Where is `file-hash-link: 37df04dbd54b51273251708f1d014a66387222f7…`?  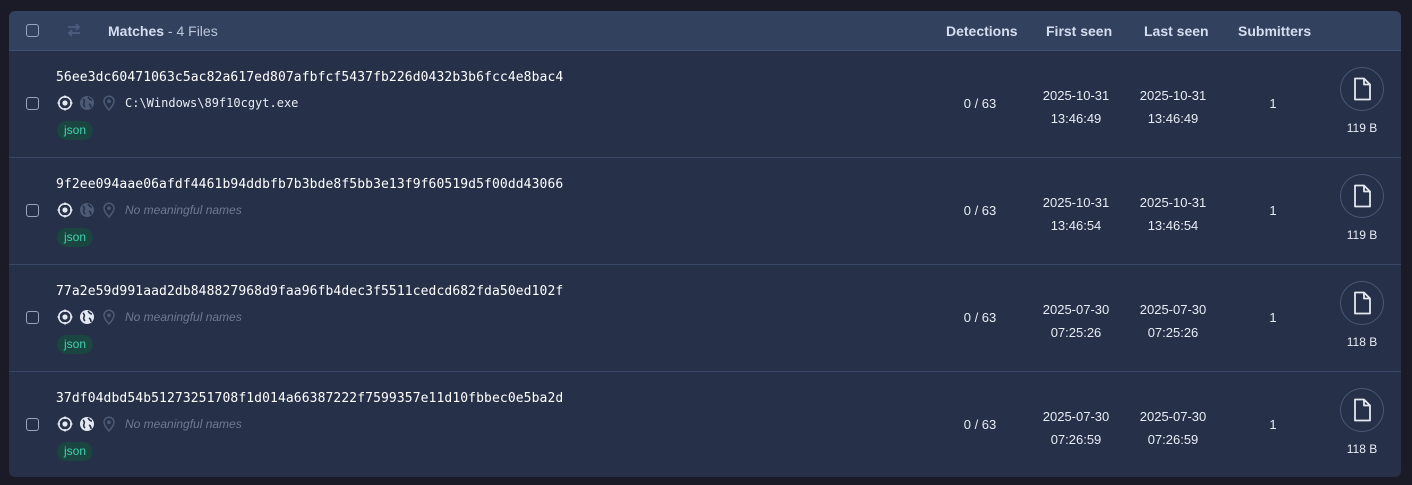 file-hash-link: 37df04dbd54b51273251708f1d014a66387222f7… is located at coordinates (309, 398).